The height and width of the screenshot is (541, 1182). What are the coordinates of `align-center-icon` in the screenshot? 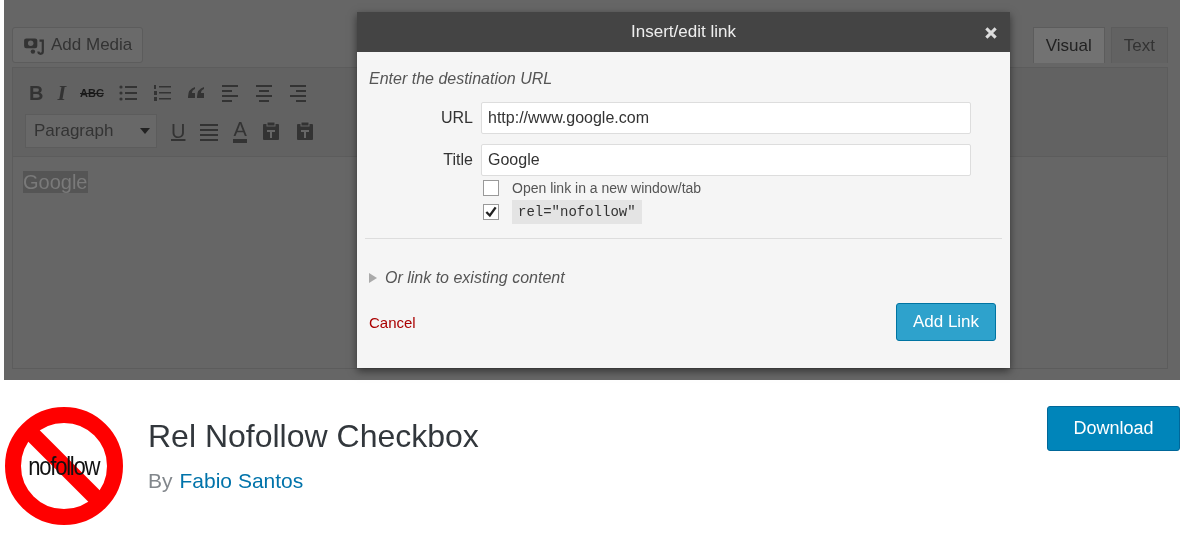 It's located at (263, 93).